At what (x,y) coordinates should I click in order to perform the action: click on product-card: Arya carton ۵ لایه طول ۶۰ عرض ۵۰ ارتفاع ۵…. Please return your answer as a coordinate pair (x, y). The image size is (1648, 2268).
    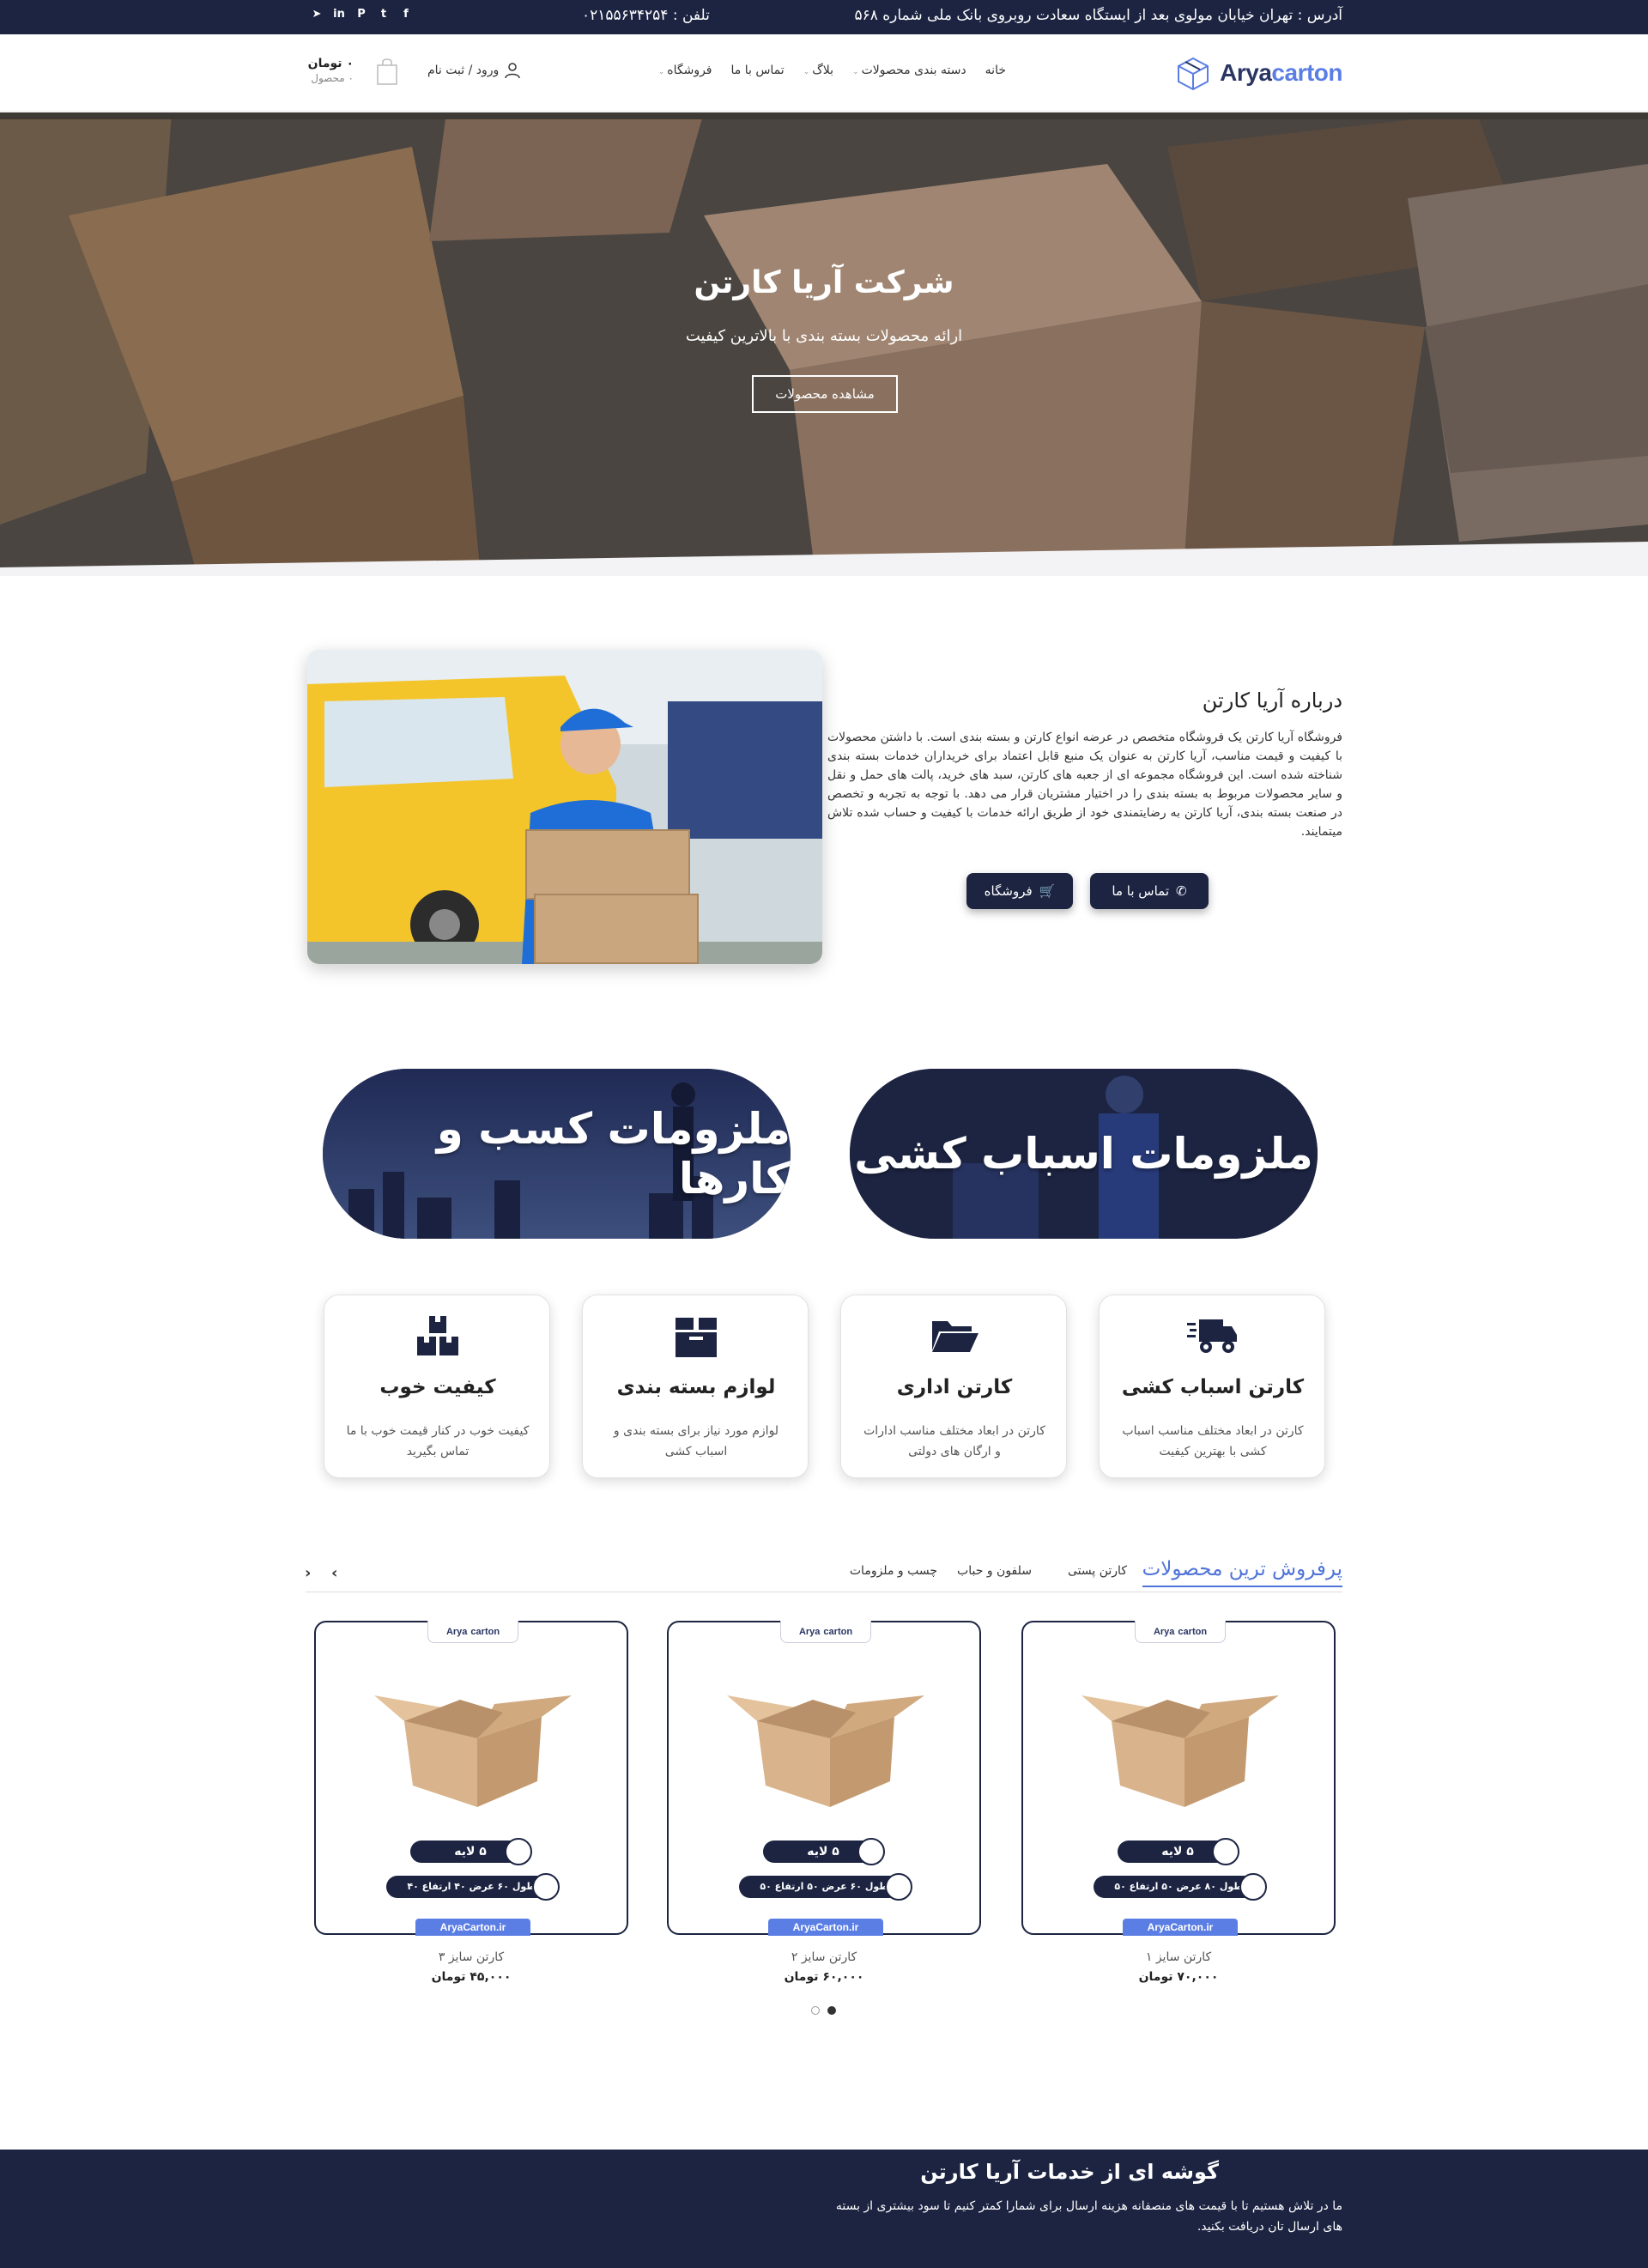
    Looking at the image, I should click on (824, 1778).